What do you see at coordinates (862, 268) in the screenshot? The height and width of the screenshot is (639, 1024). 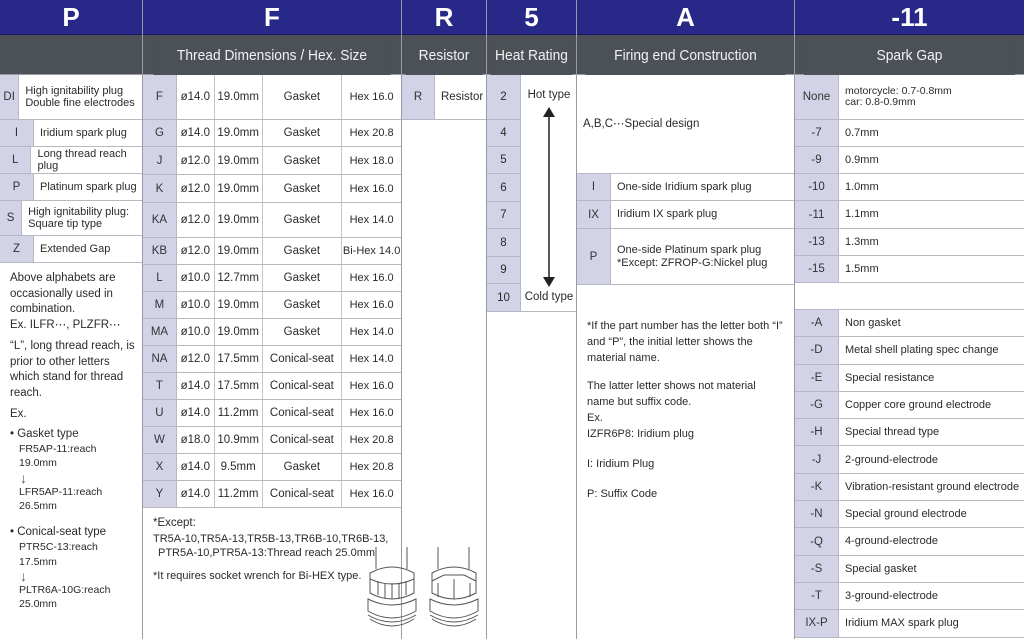 I see `description-cell: 1.5mm` at bounding box center [862, 268].